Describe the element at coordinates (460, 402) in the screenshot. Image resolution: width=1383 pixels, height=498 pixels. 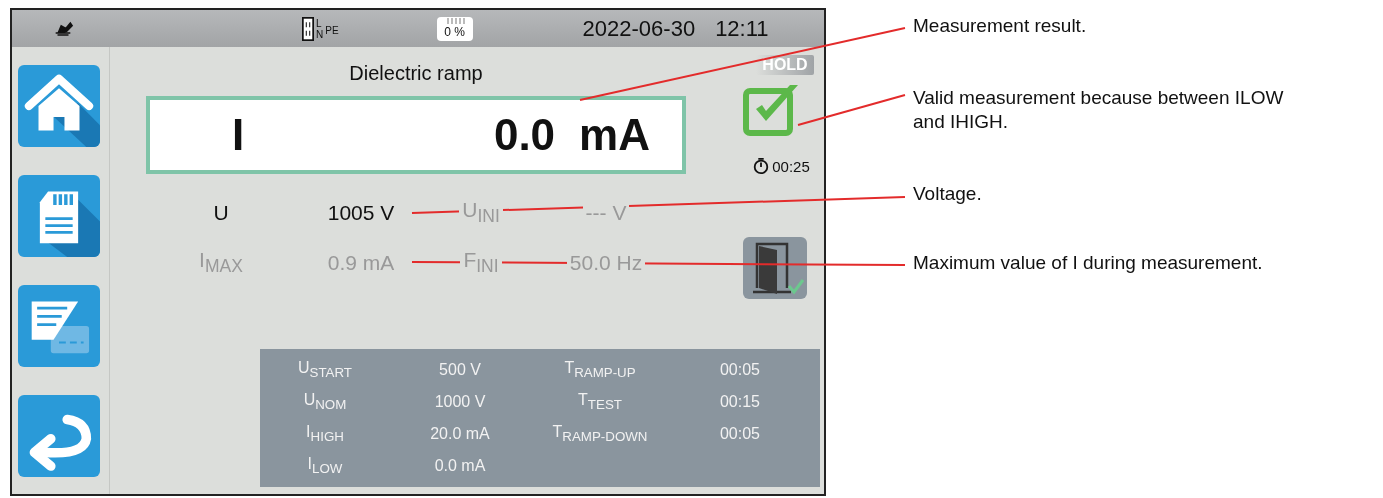
I see `parameter-value: 1000 V` at that location.